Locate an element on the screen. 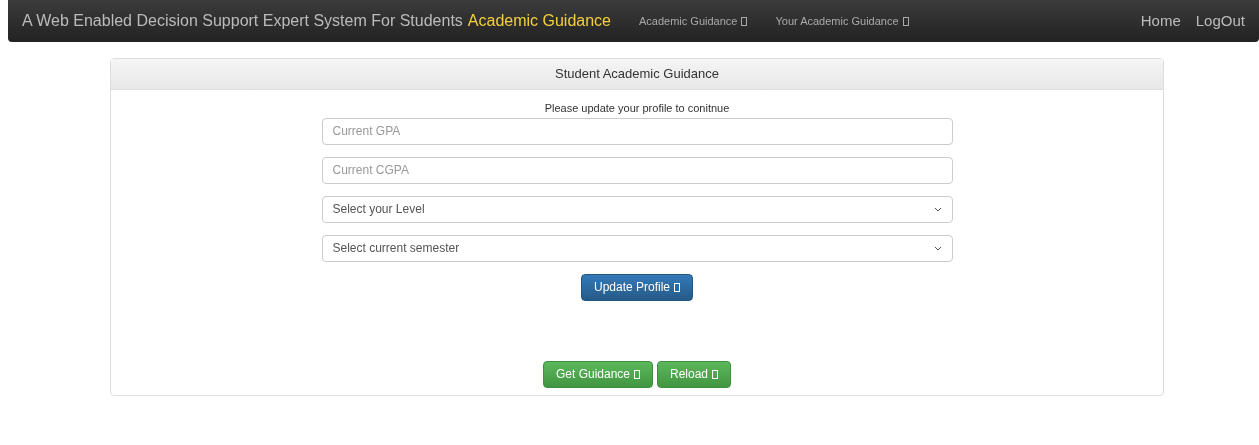 The width and height of the screenshot is (1259, 445). panel-heading: Student Academic Guidance is located at coordinates (637, 74).